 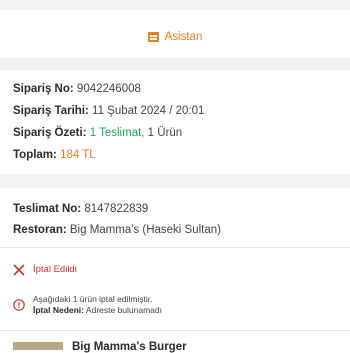 What do you see at coordinates (19, 305) in the screenshot?
I see `alert-icon` at bounding box center [19, 305].